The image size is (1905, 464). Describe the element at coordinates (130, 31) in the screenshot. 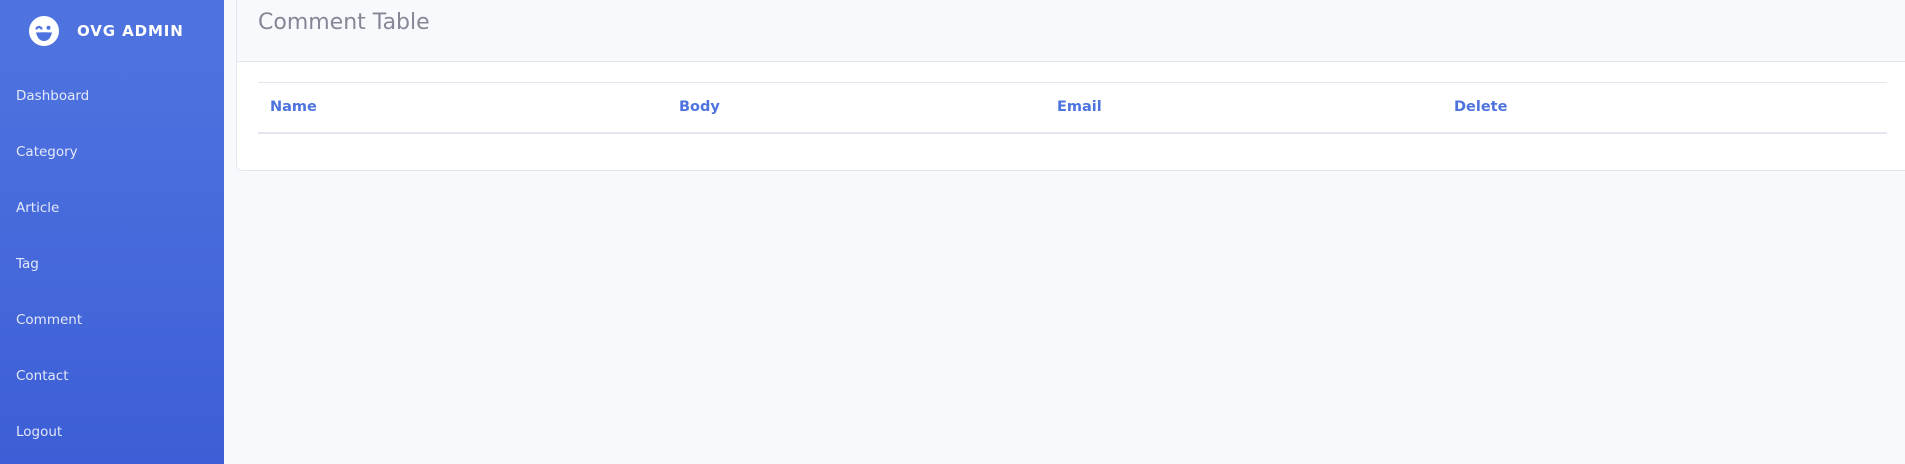

I see `brand-title: OVG ADMIN` at that location.